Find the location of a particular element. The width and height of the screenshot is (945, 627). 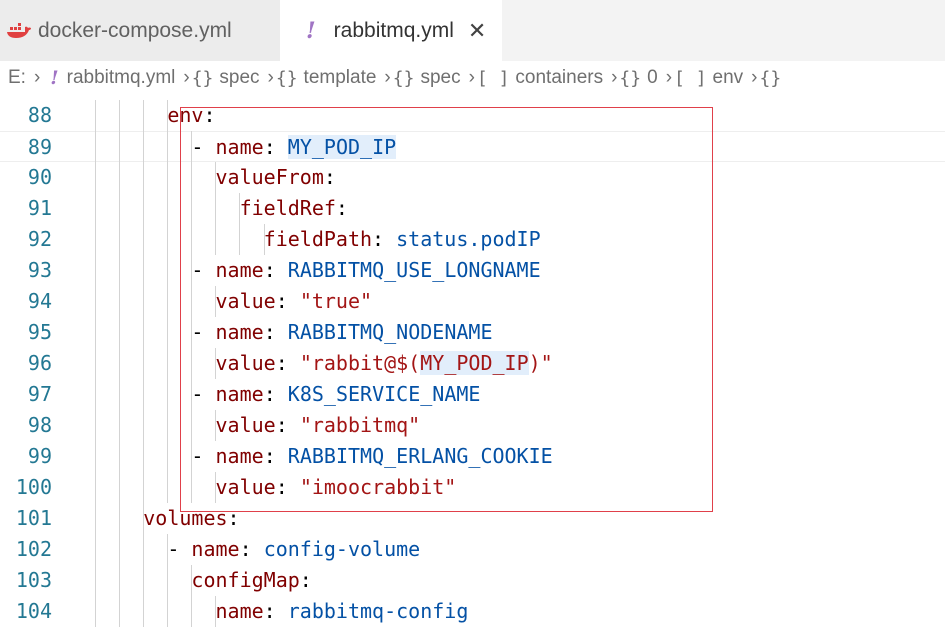

breadcrumb-drive: E: is located at coordinates (17, 78).